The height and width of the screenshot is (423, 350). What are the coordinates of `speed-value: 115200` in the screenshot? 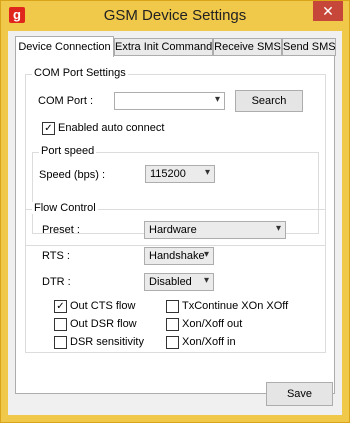 It's located at (168, 174).